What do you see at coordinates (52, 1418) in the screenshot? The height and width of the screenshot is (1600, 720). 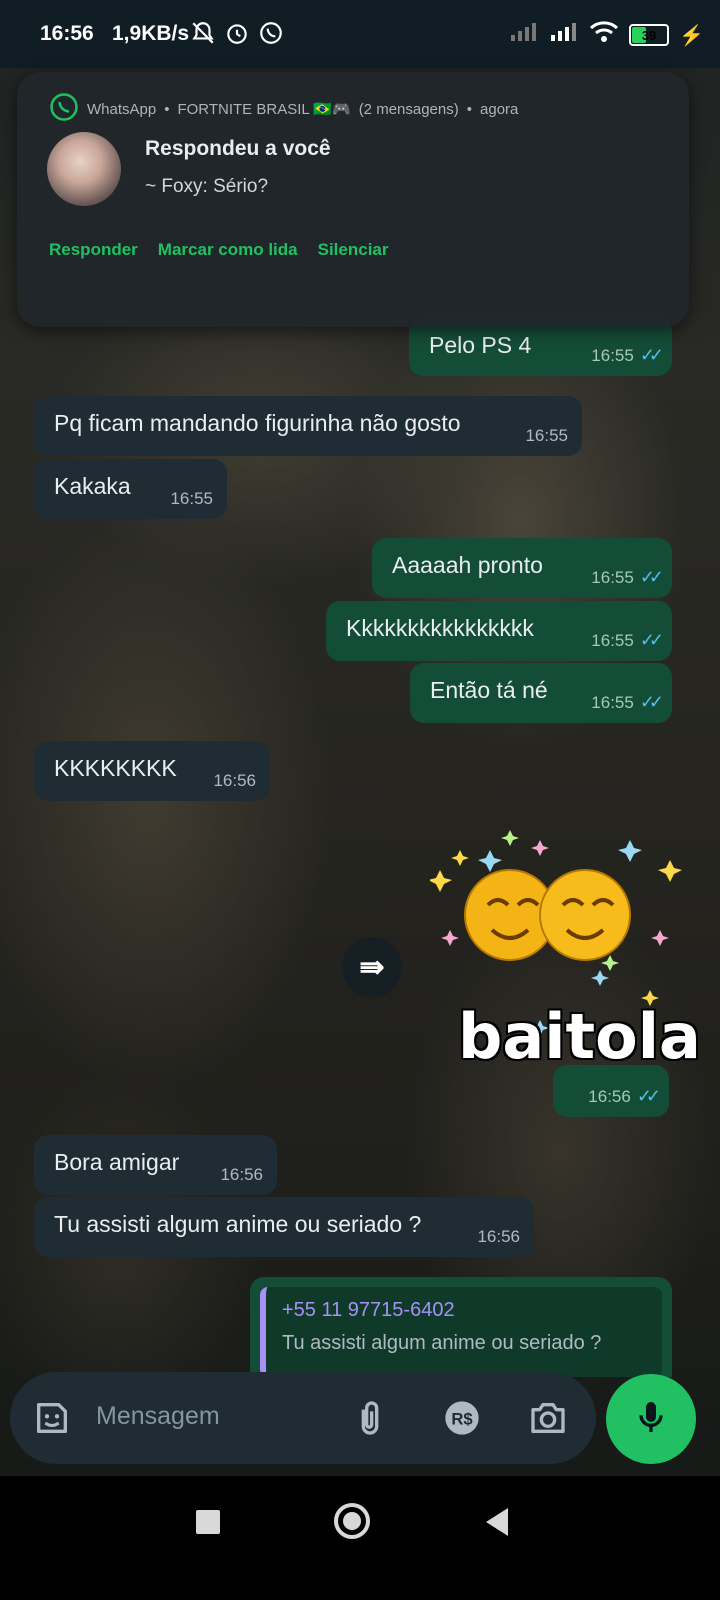 I see `sticker-icon` at bounding box center [52, 1418].